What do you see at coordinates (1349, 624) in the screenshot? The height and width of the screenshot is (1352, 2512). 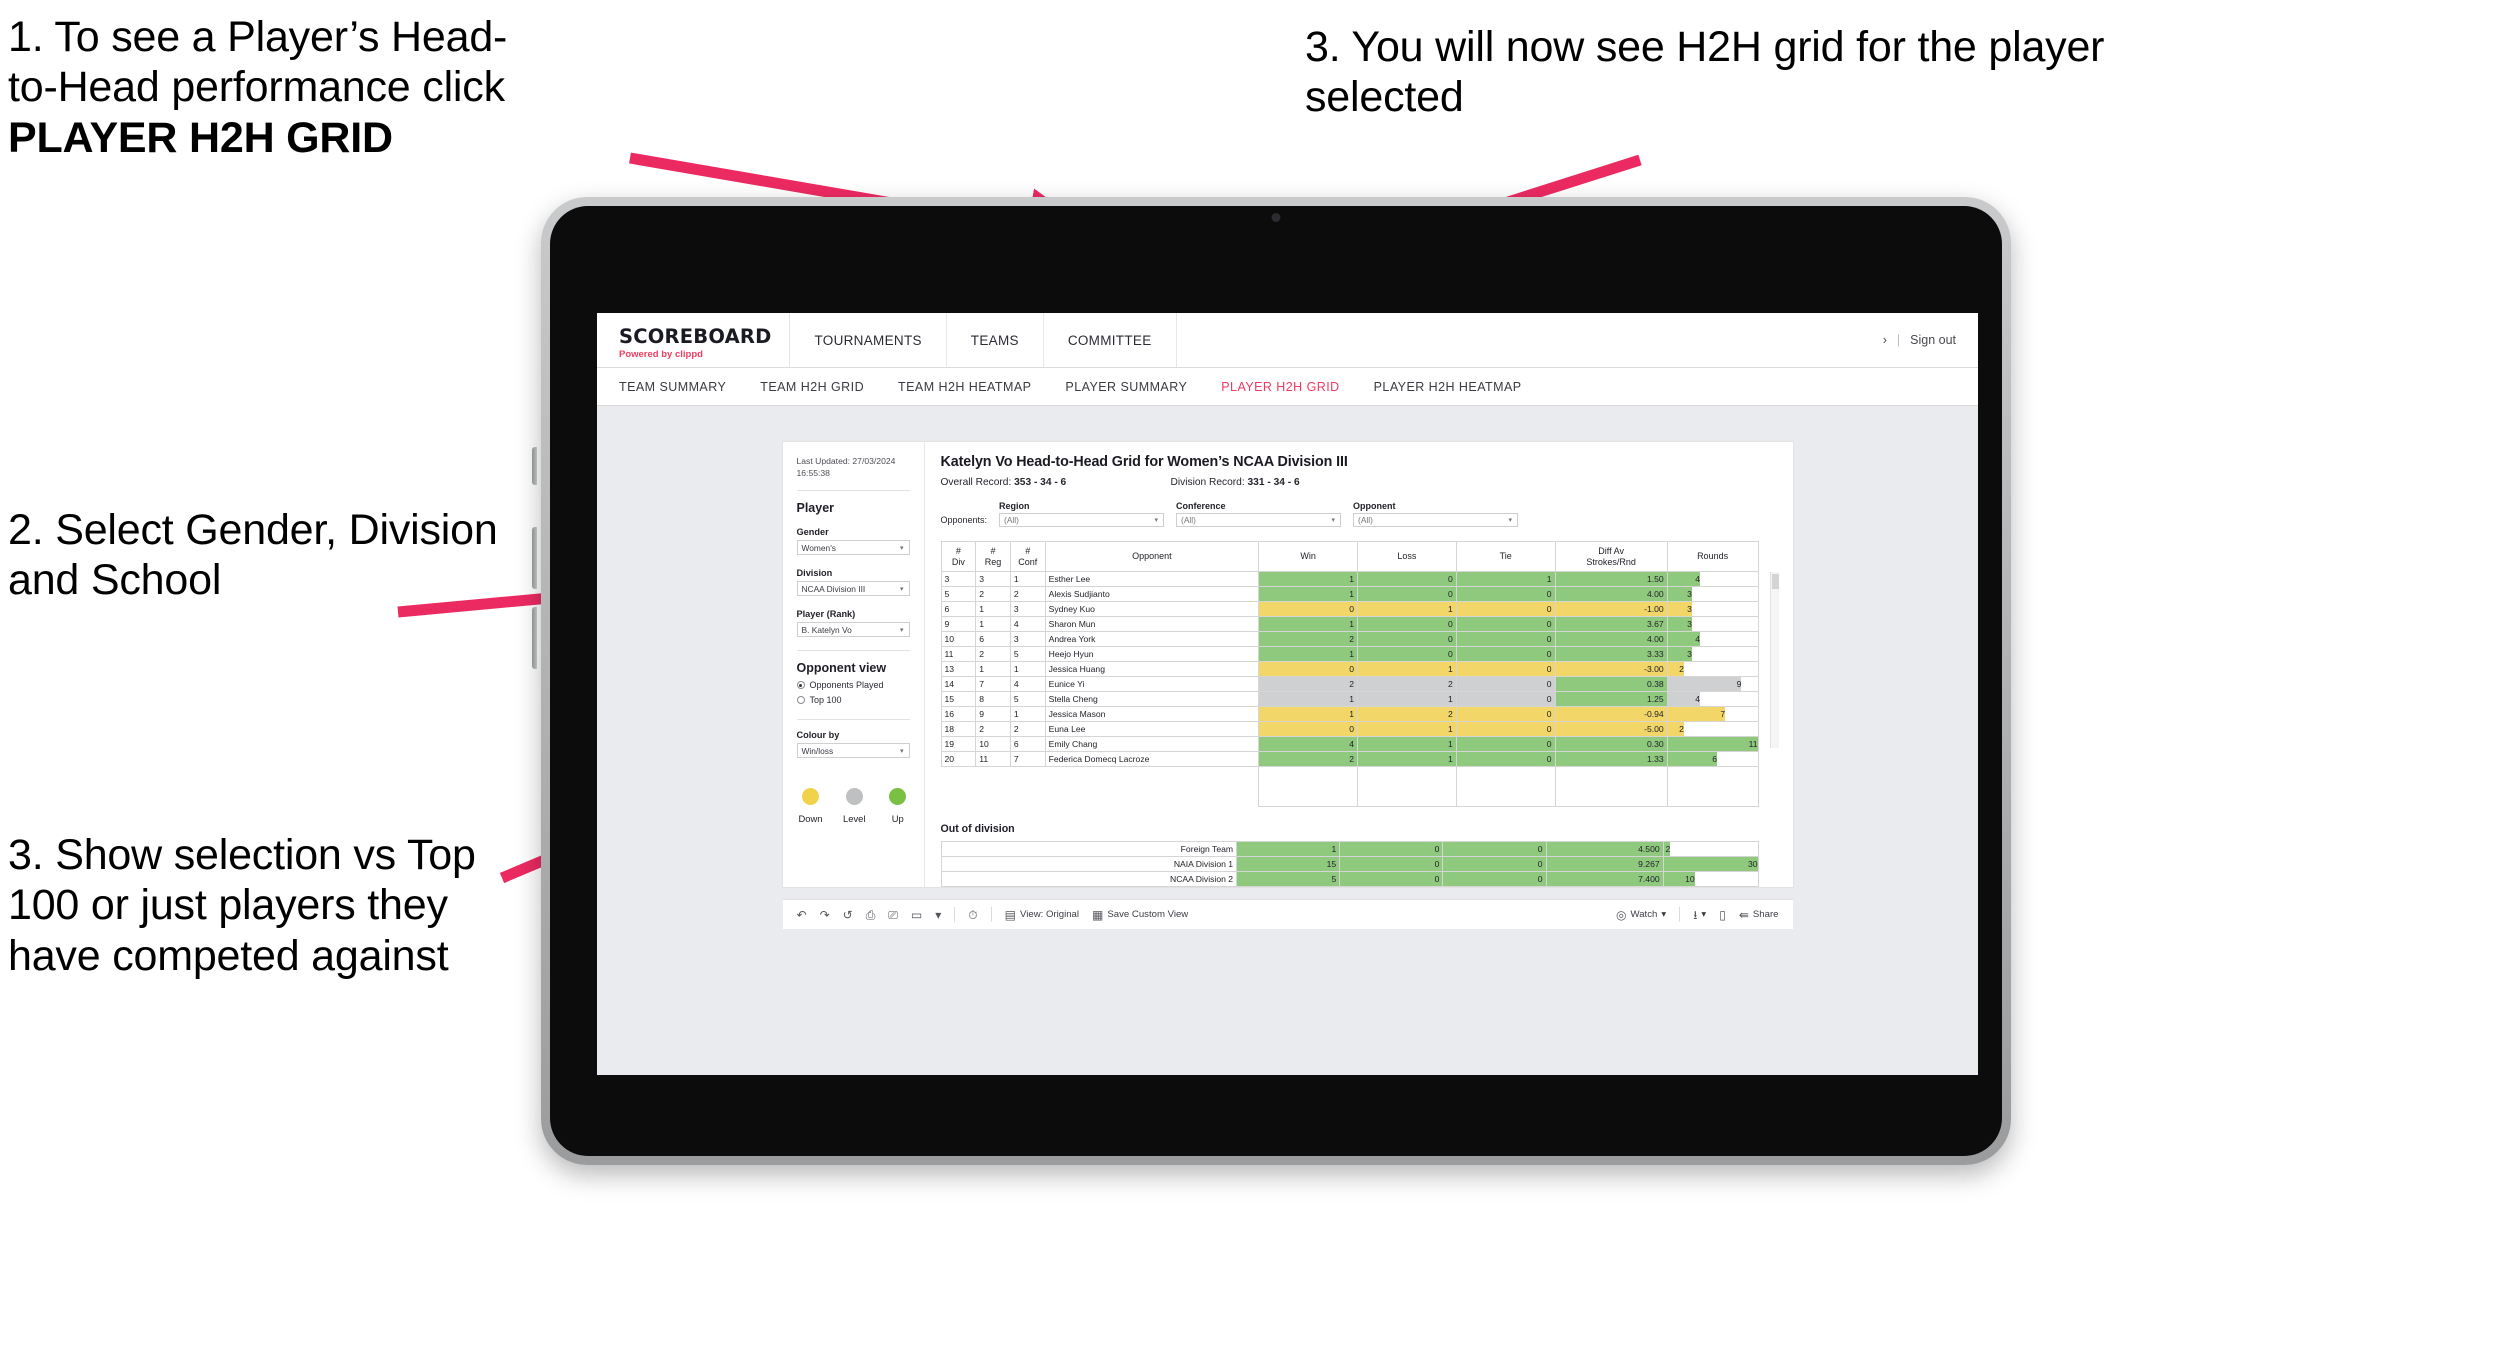 I see `table-row: 9 1 4 Sharon Mun 1 0 0 3.67 3` at bounding box center [1349, 624].